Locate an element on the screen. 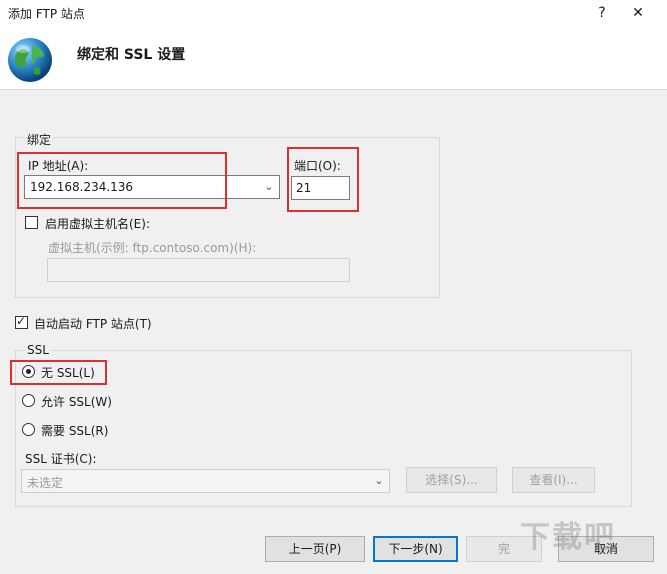  page-heading: 绑定和 SSL 设置 is located at coordinates (131, 55).